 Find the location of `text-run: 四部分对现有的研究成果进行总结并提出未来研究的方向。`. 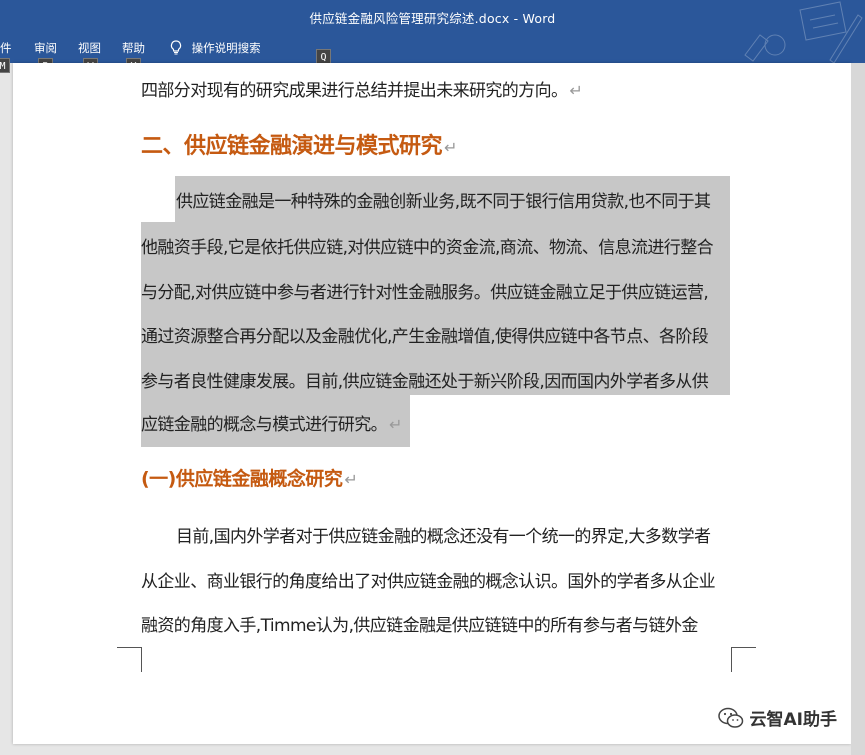

text-run: 四部分对现有的研究成果进行总结并提出未来研究的方向。 is located at coordinates (354, 91).